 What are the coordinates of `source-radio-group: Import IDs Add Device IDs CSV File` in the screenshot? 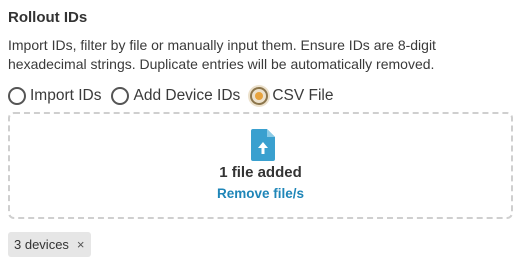 It's located at (175, 96).